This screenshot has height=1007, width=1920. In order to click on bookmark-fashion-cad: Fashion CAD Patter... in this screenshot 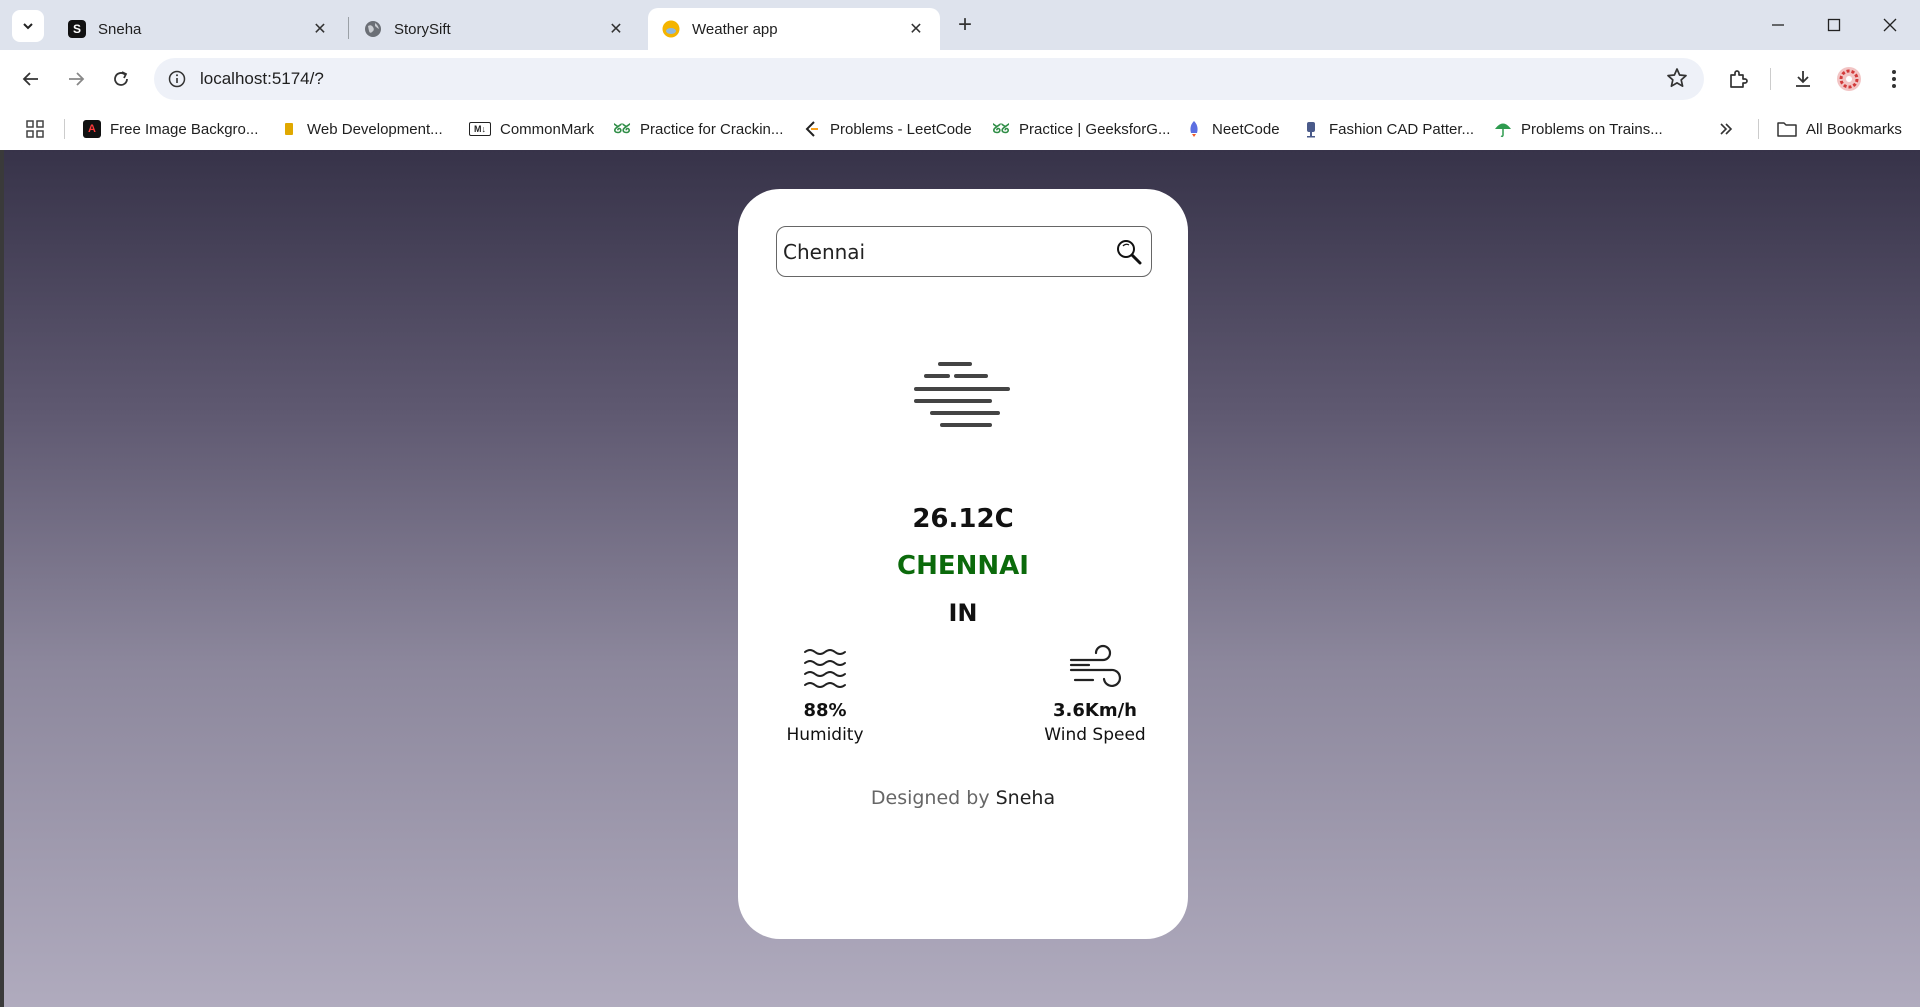, I will do `click(1388, 129)`.